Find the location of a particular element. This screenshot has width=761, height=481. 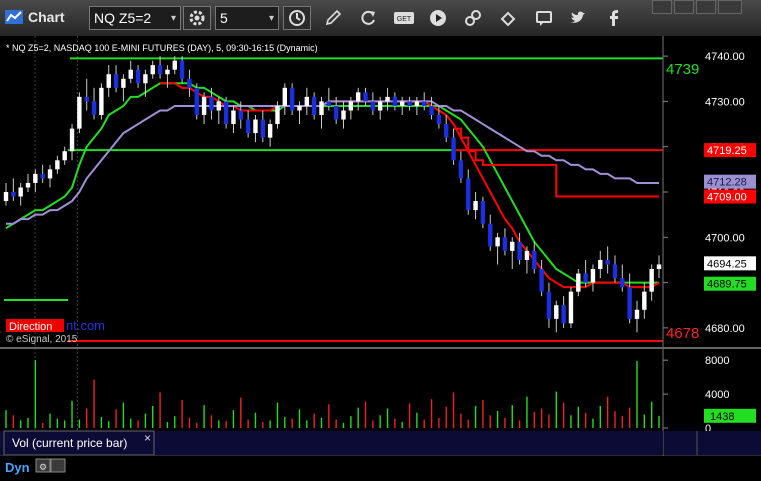

price-tag: 4694.25 is located at coordinates (727, 264).